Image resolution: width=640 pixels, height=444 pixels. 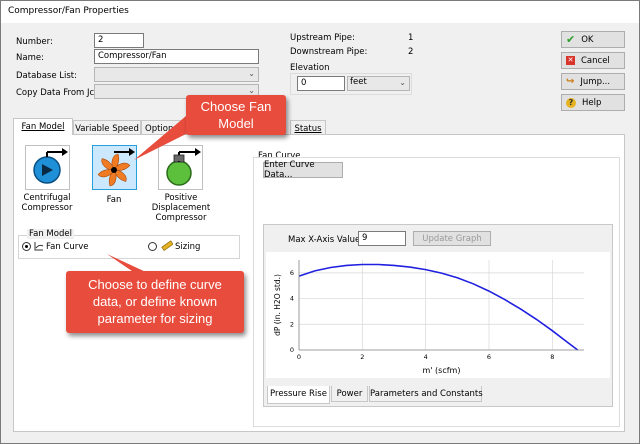 I want to click on x-axis-label: m' (scfm), so click(x=442, y=370).